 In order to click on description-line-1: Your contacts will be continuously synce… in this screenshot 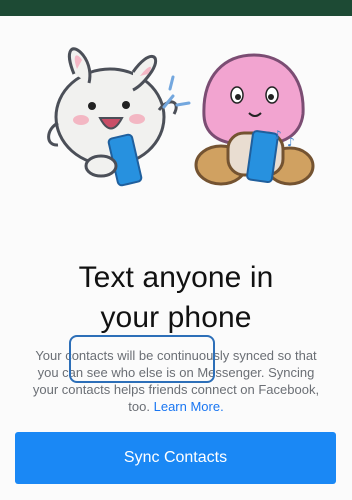, I will do `click(176, 355)`.